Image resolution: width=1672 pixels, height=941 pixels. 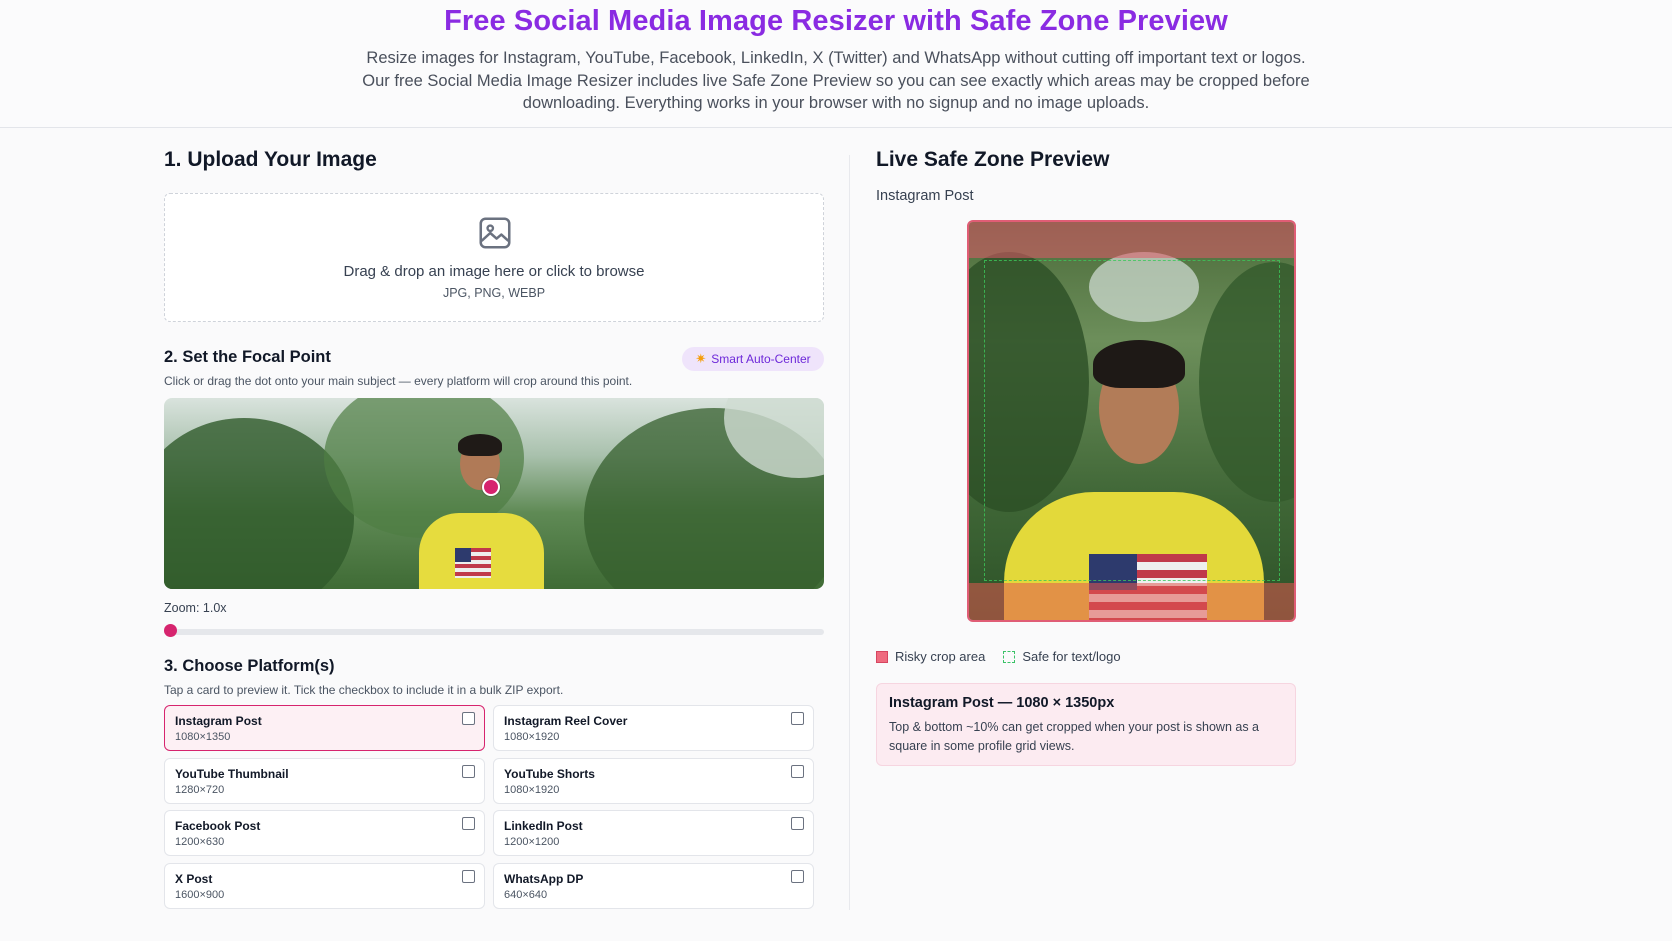 I want to click on platform-card: WhatsApp DP 640×640, so click(x=653, y=885).